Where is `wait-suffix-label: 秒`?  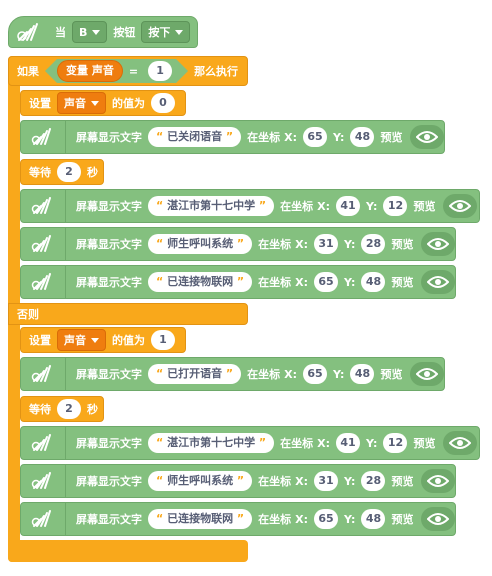
wait-suffix-label: 秒 is located at coordinates (92, 172).